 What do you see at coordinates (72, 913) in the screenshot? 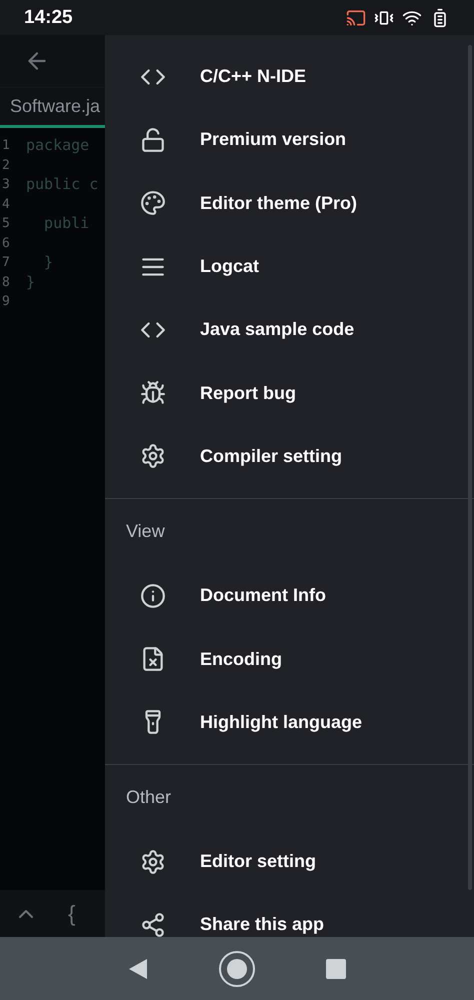
I see `brace-key: {` at bounding box center [72, 913].